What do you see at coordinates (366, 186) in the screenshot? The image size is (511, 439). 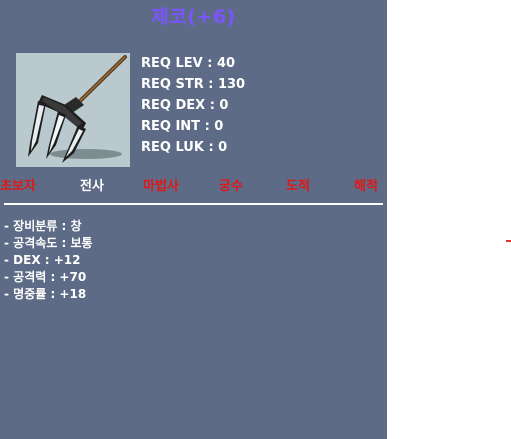 I see `job-pirate: 해적` at bounding box center [366, 186].